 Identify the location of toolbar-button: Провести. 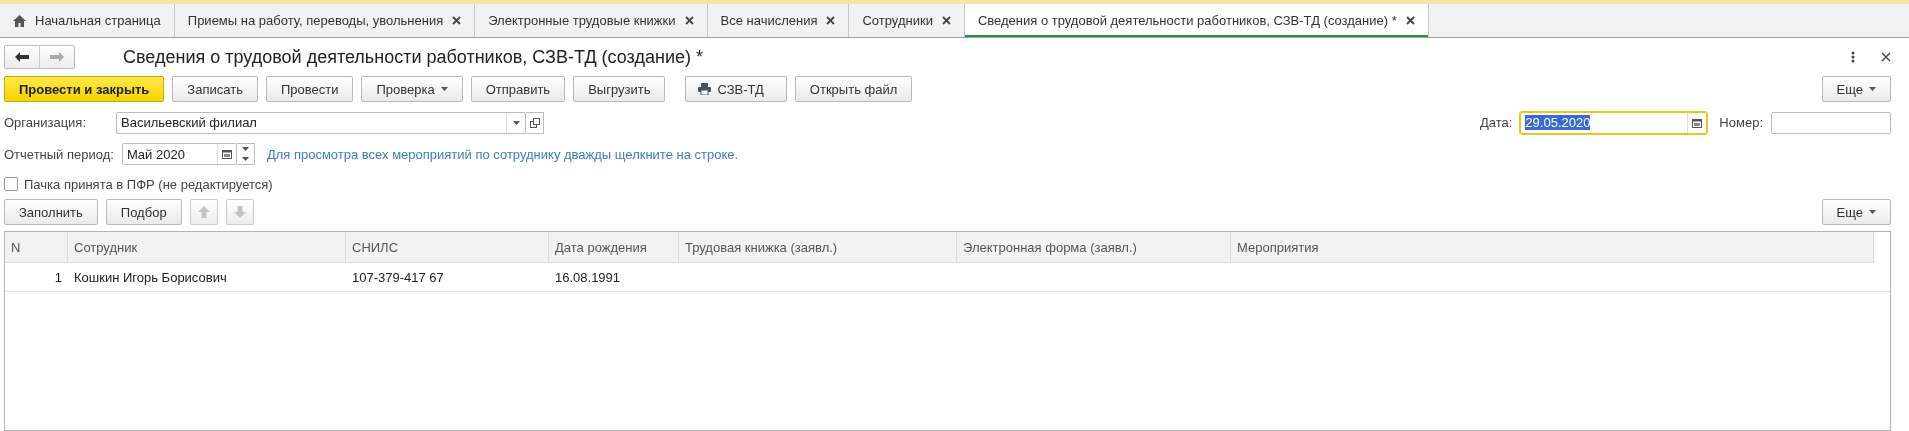
(309, 89).